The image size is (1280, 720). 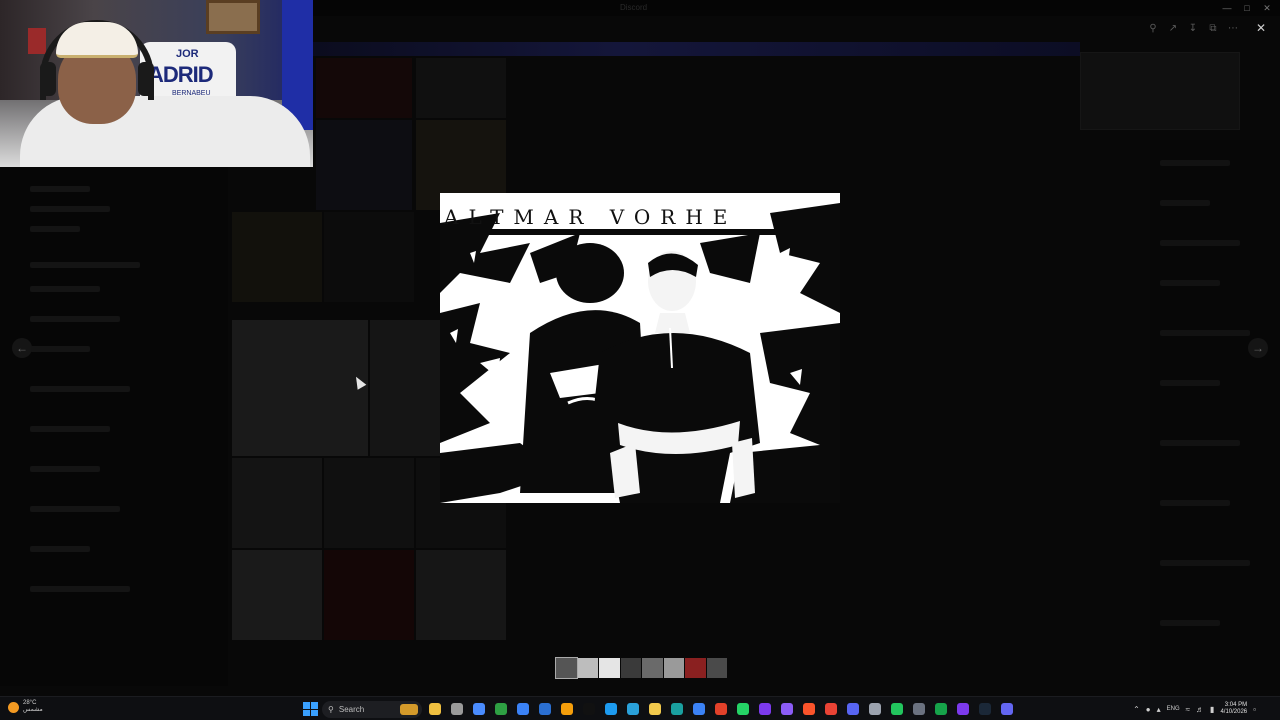 I want to click on network-icon: ▴, so click(x=1159, y=709).